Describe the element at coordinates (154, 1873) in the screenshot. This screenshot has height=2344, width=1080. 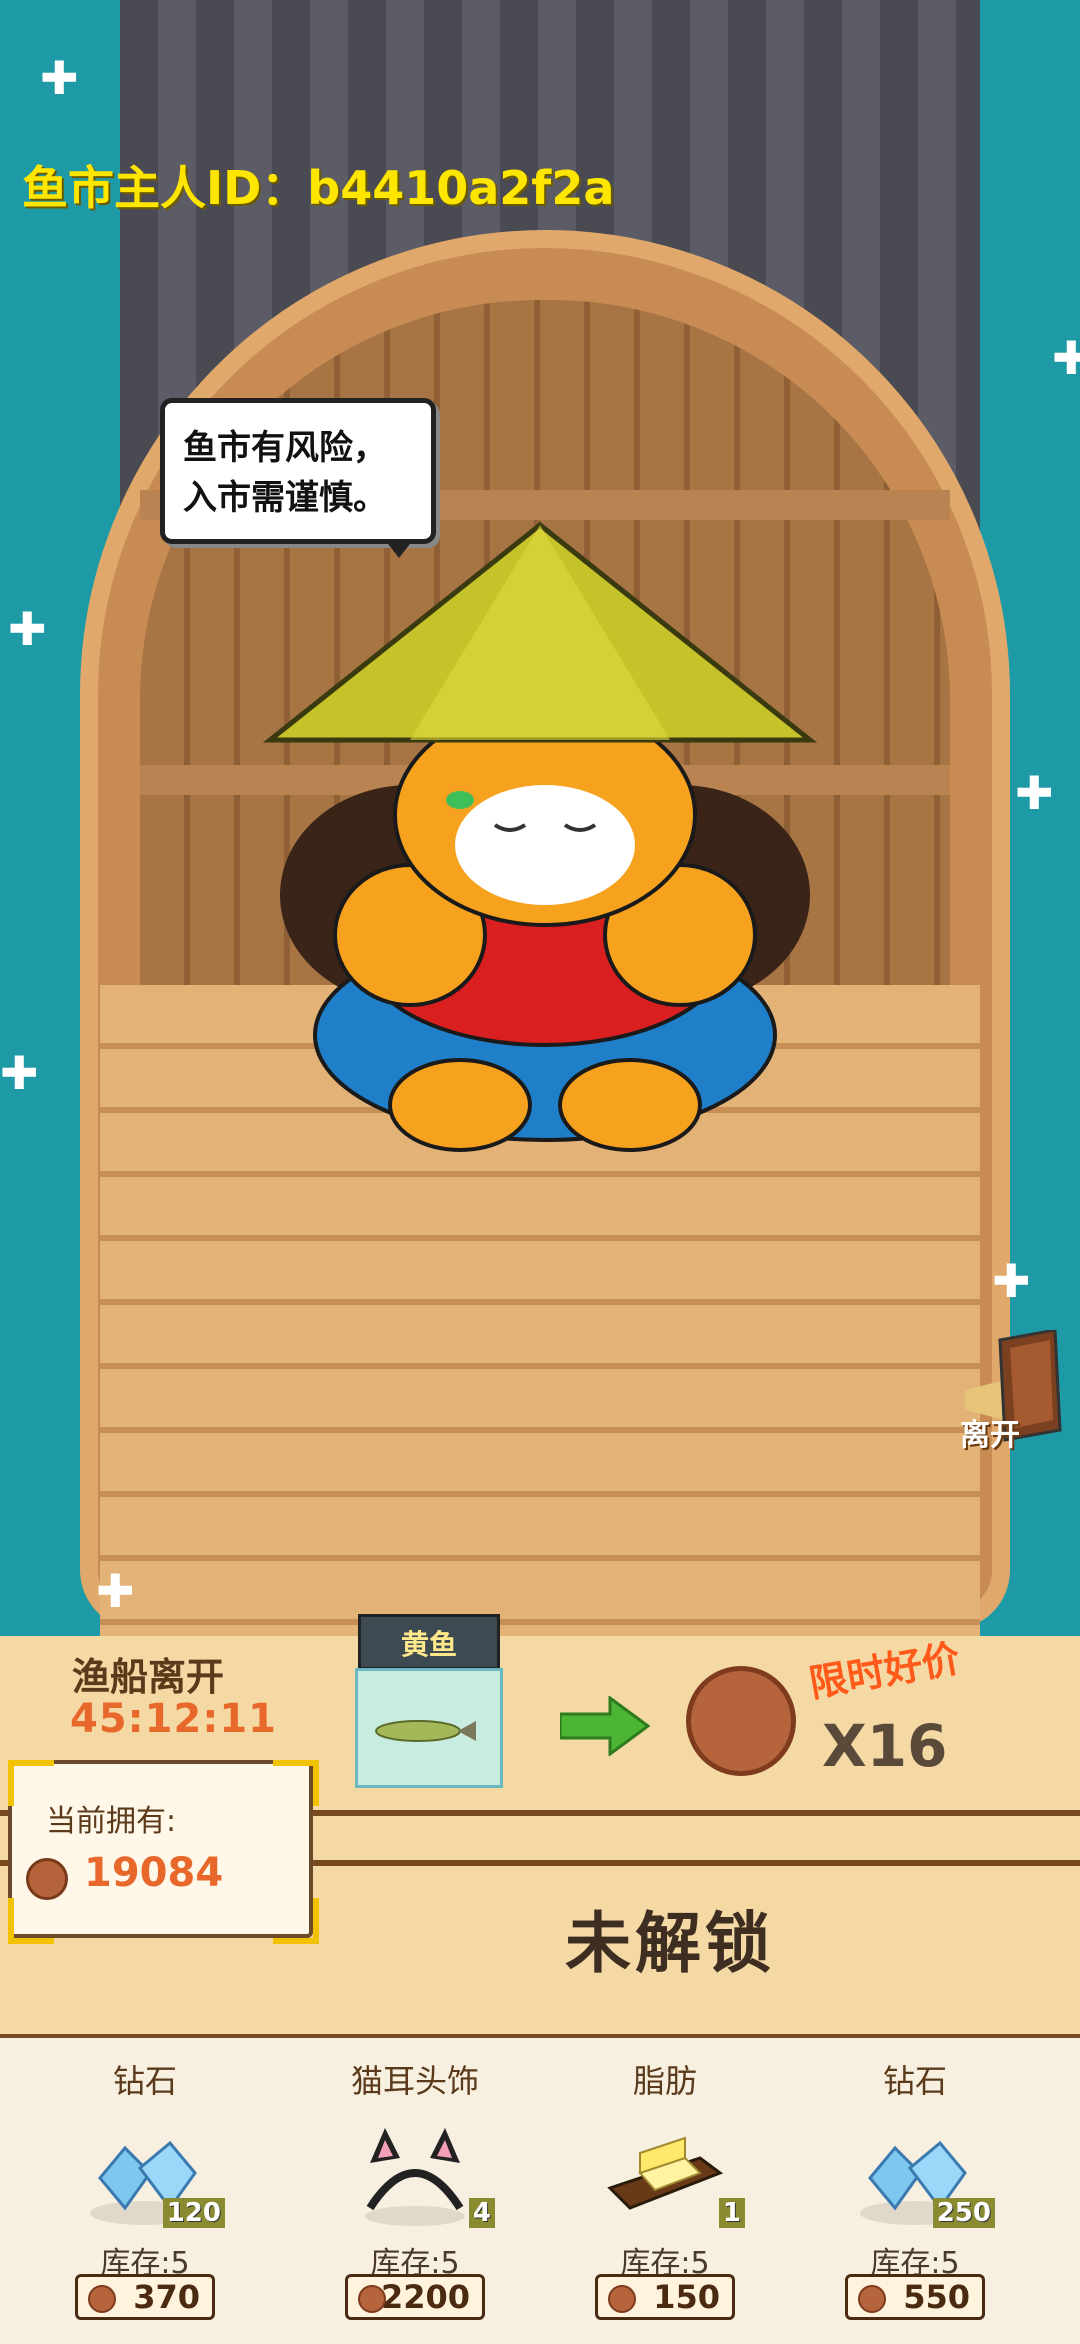
I see `wallet-value: 19084` at that location.